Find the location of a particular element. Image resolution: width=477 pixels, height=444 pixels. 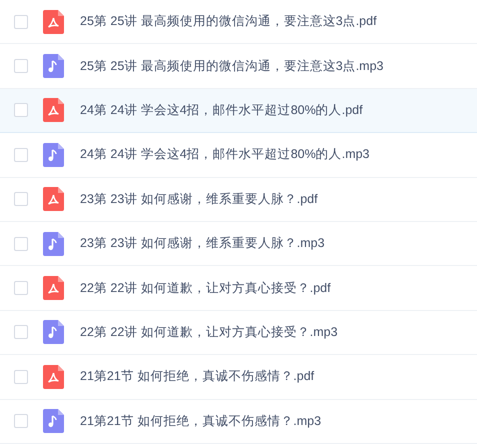

file-row: 22第 22讲 如何道歉，让对方真心接受？.mp3 is located at coordinates (238, 333).